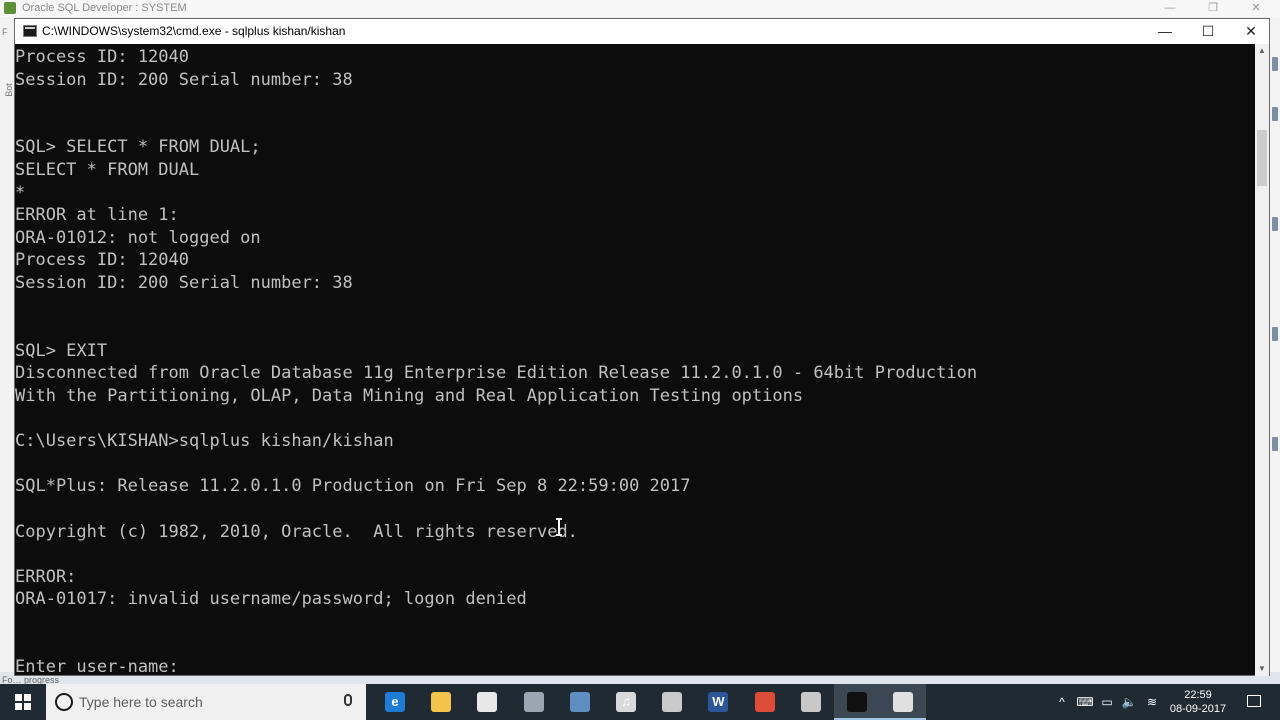 This screenshot has height=720, width=1280. I want to click on taskbar-app-file-explorer, so click(441, 702).